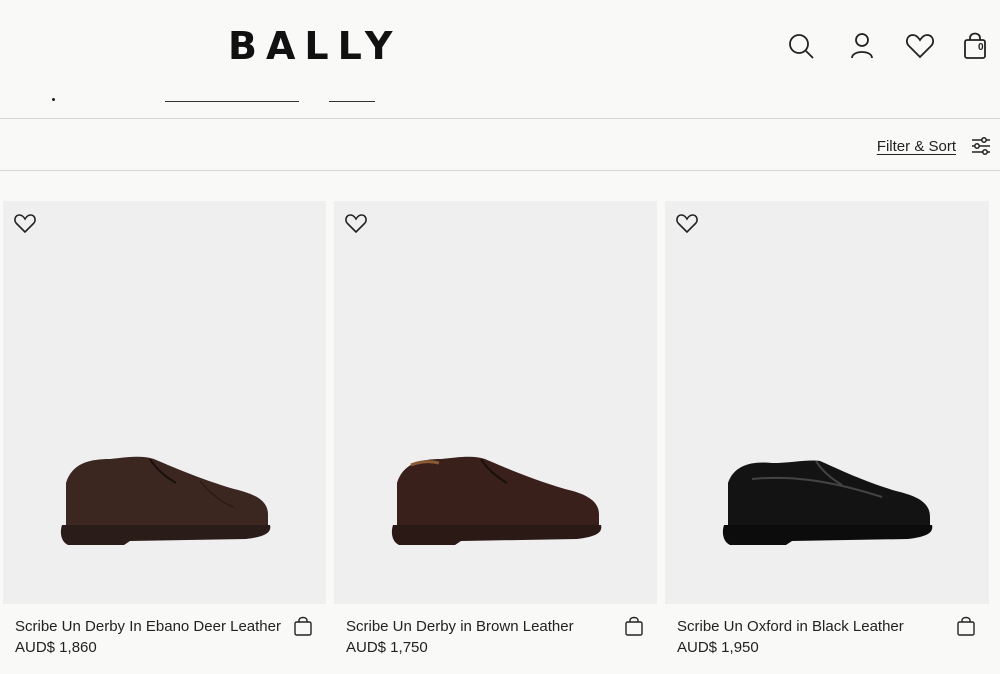 The image size is (1000, 674). Describe the element at coordinates (387, 647) in the screenshot. I see `product-price: AUD$ 1,750` at that location.